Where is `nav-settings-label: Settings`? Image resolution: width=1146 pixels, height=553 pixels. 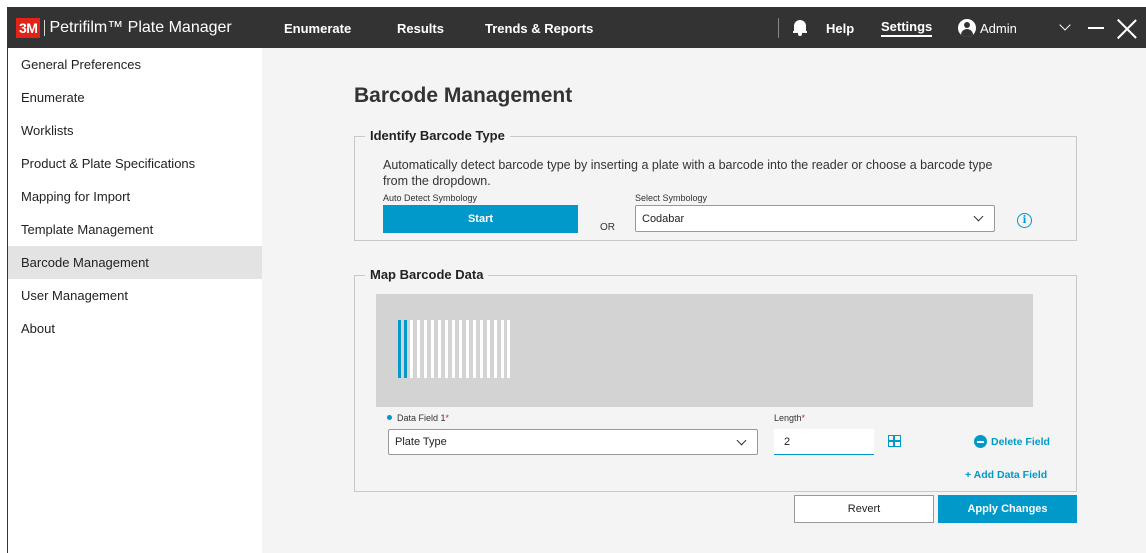
nav-settings-label: Settings is located at coordinates (907, 28).